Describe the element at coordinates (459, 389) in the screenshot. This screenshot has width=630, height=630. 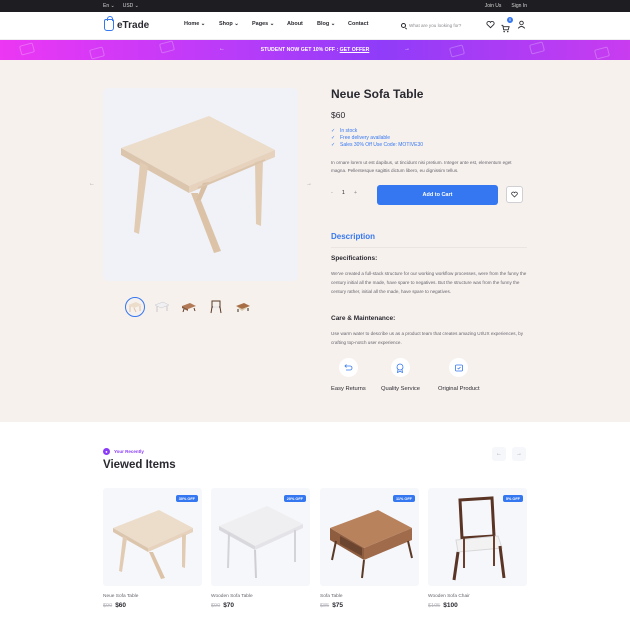
I see `feature-label: Original Product` at that location.